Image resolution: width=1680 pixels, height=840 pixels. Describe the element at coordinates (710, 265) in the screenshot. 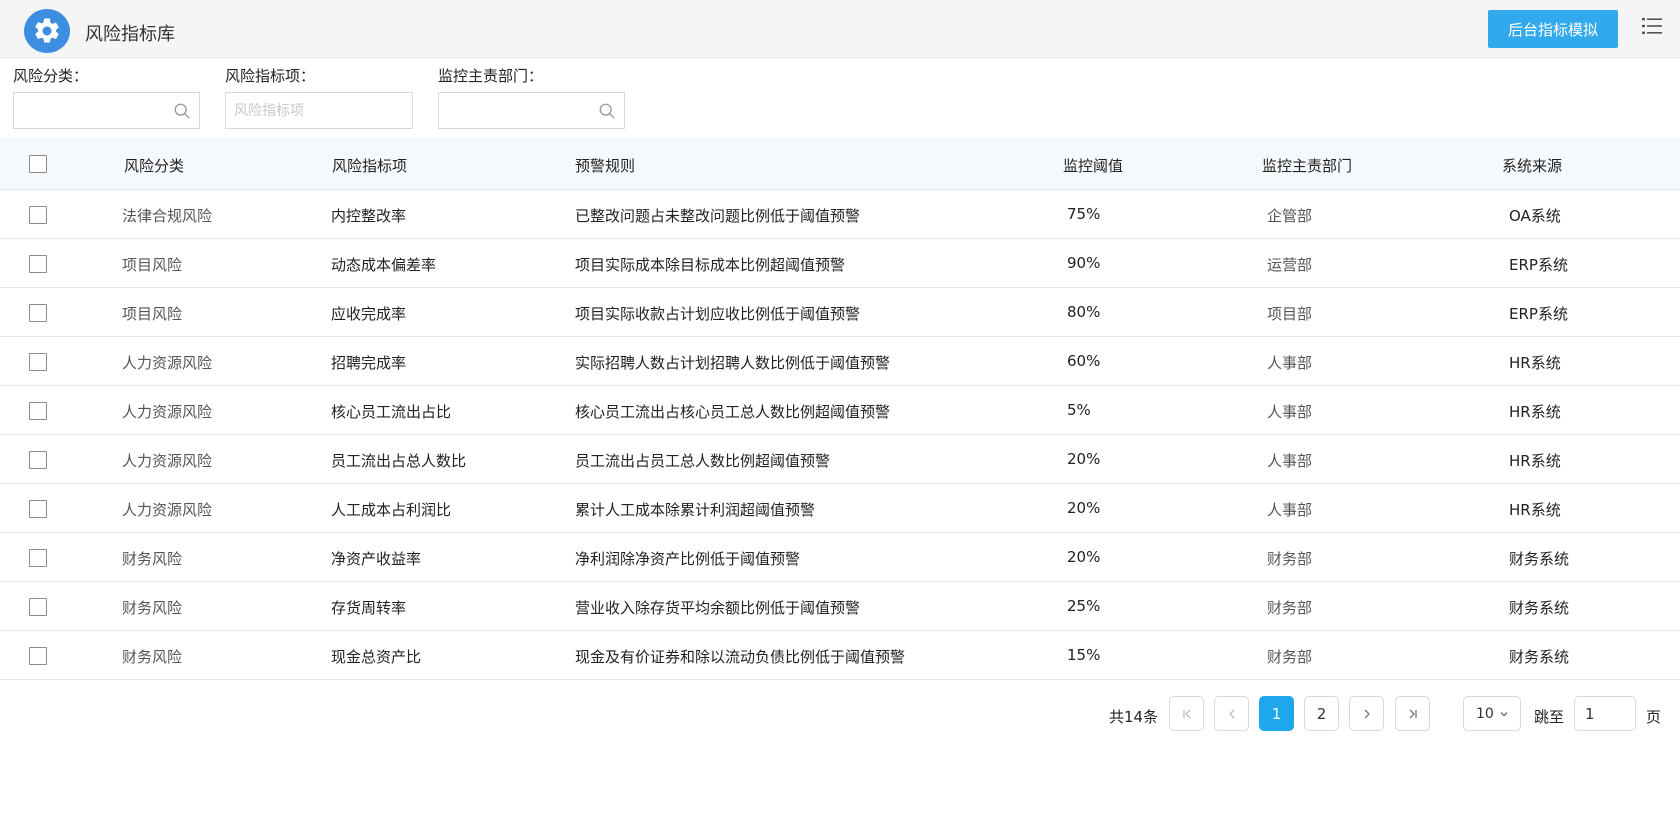

I see `cell-rule: 项目实际成本除目标成本比例超阈值预警` at that location.